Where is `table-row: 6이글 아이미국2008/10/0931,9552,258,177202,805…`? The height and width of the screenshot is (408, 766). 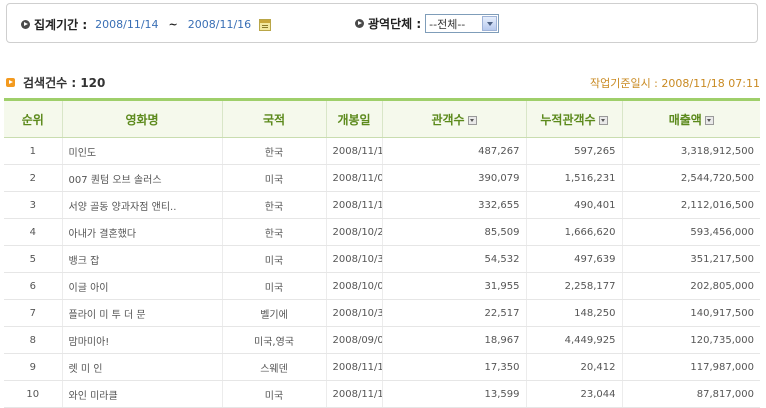 table-row: 6이글 아이미국2008/10/0931,9552,258,177202,805… is located at coordinates (382, 286).